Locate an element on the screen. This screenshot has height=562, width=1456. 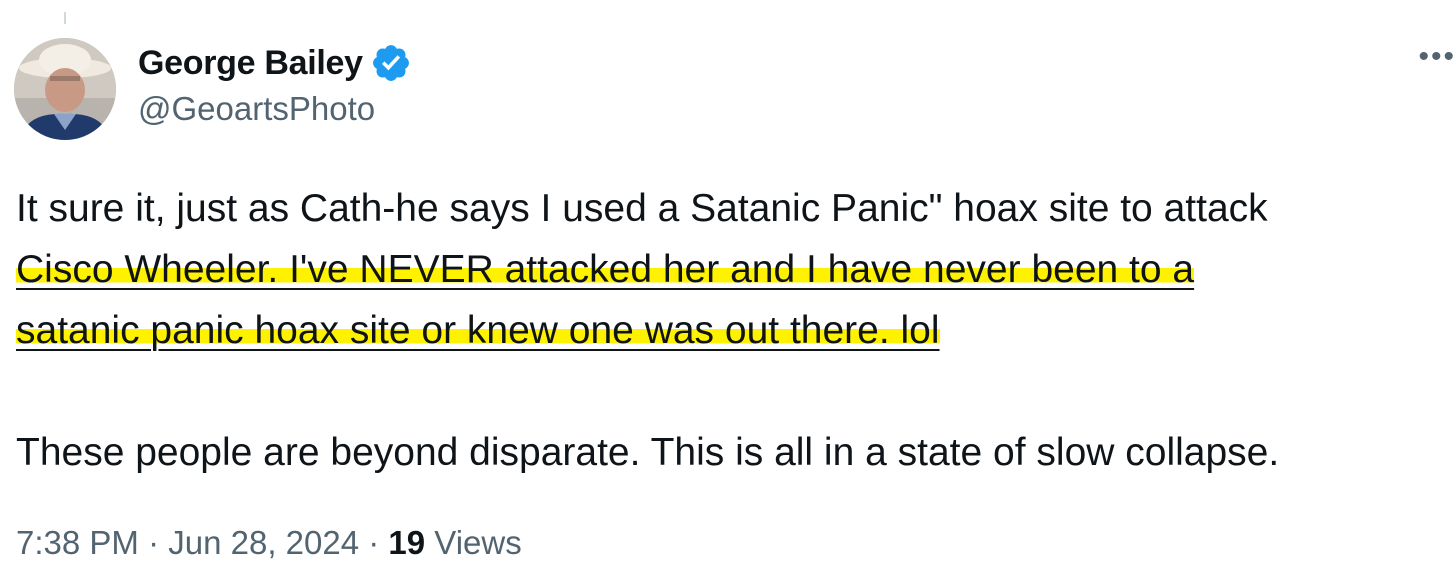
tweet-metadata: 7:38 PM · Jun 28, 2024 · 19 Views is located at coordinates (269, 543).